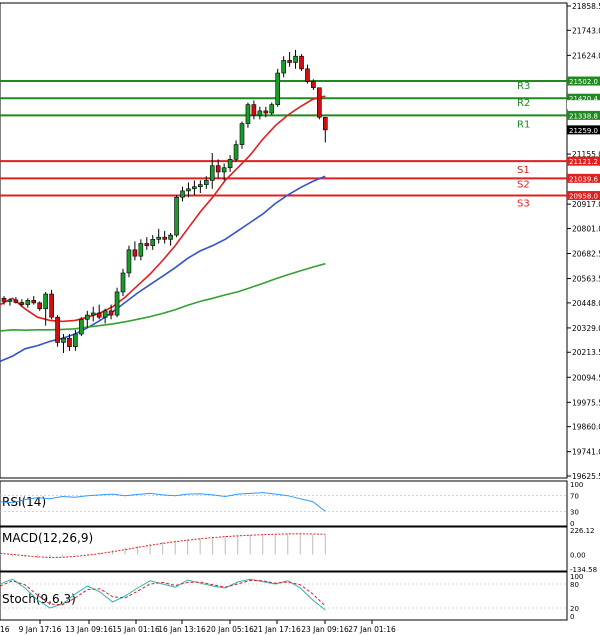 The image size is (600, 635). What do you see at coordinates (39, 599) in the screenshot?
I see `stoch-label: Stoch(9,6,3)` at bounding box center [39, 599].